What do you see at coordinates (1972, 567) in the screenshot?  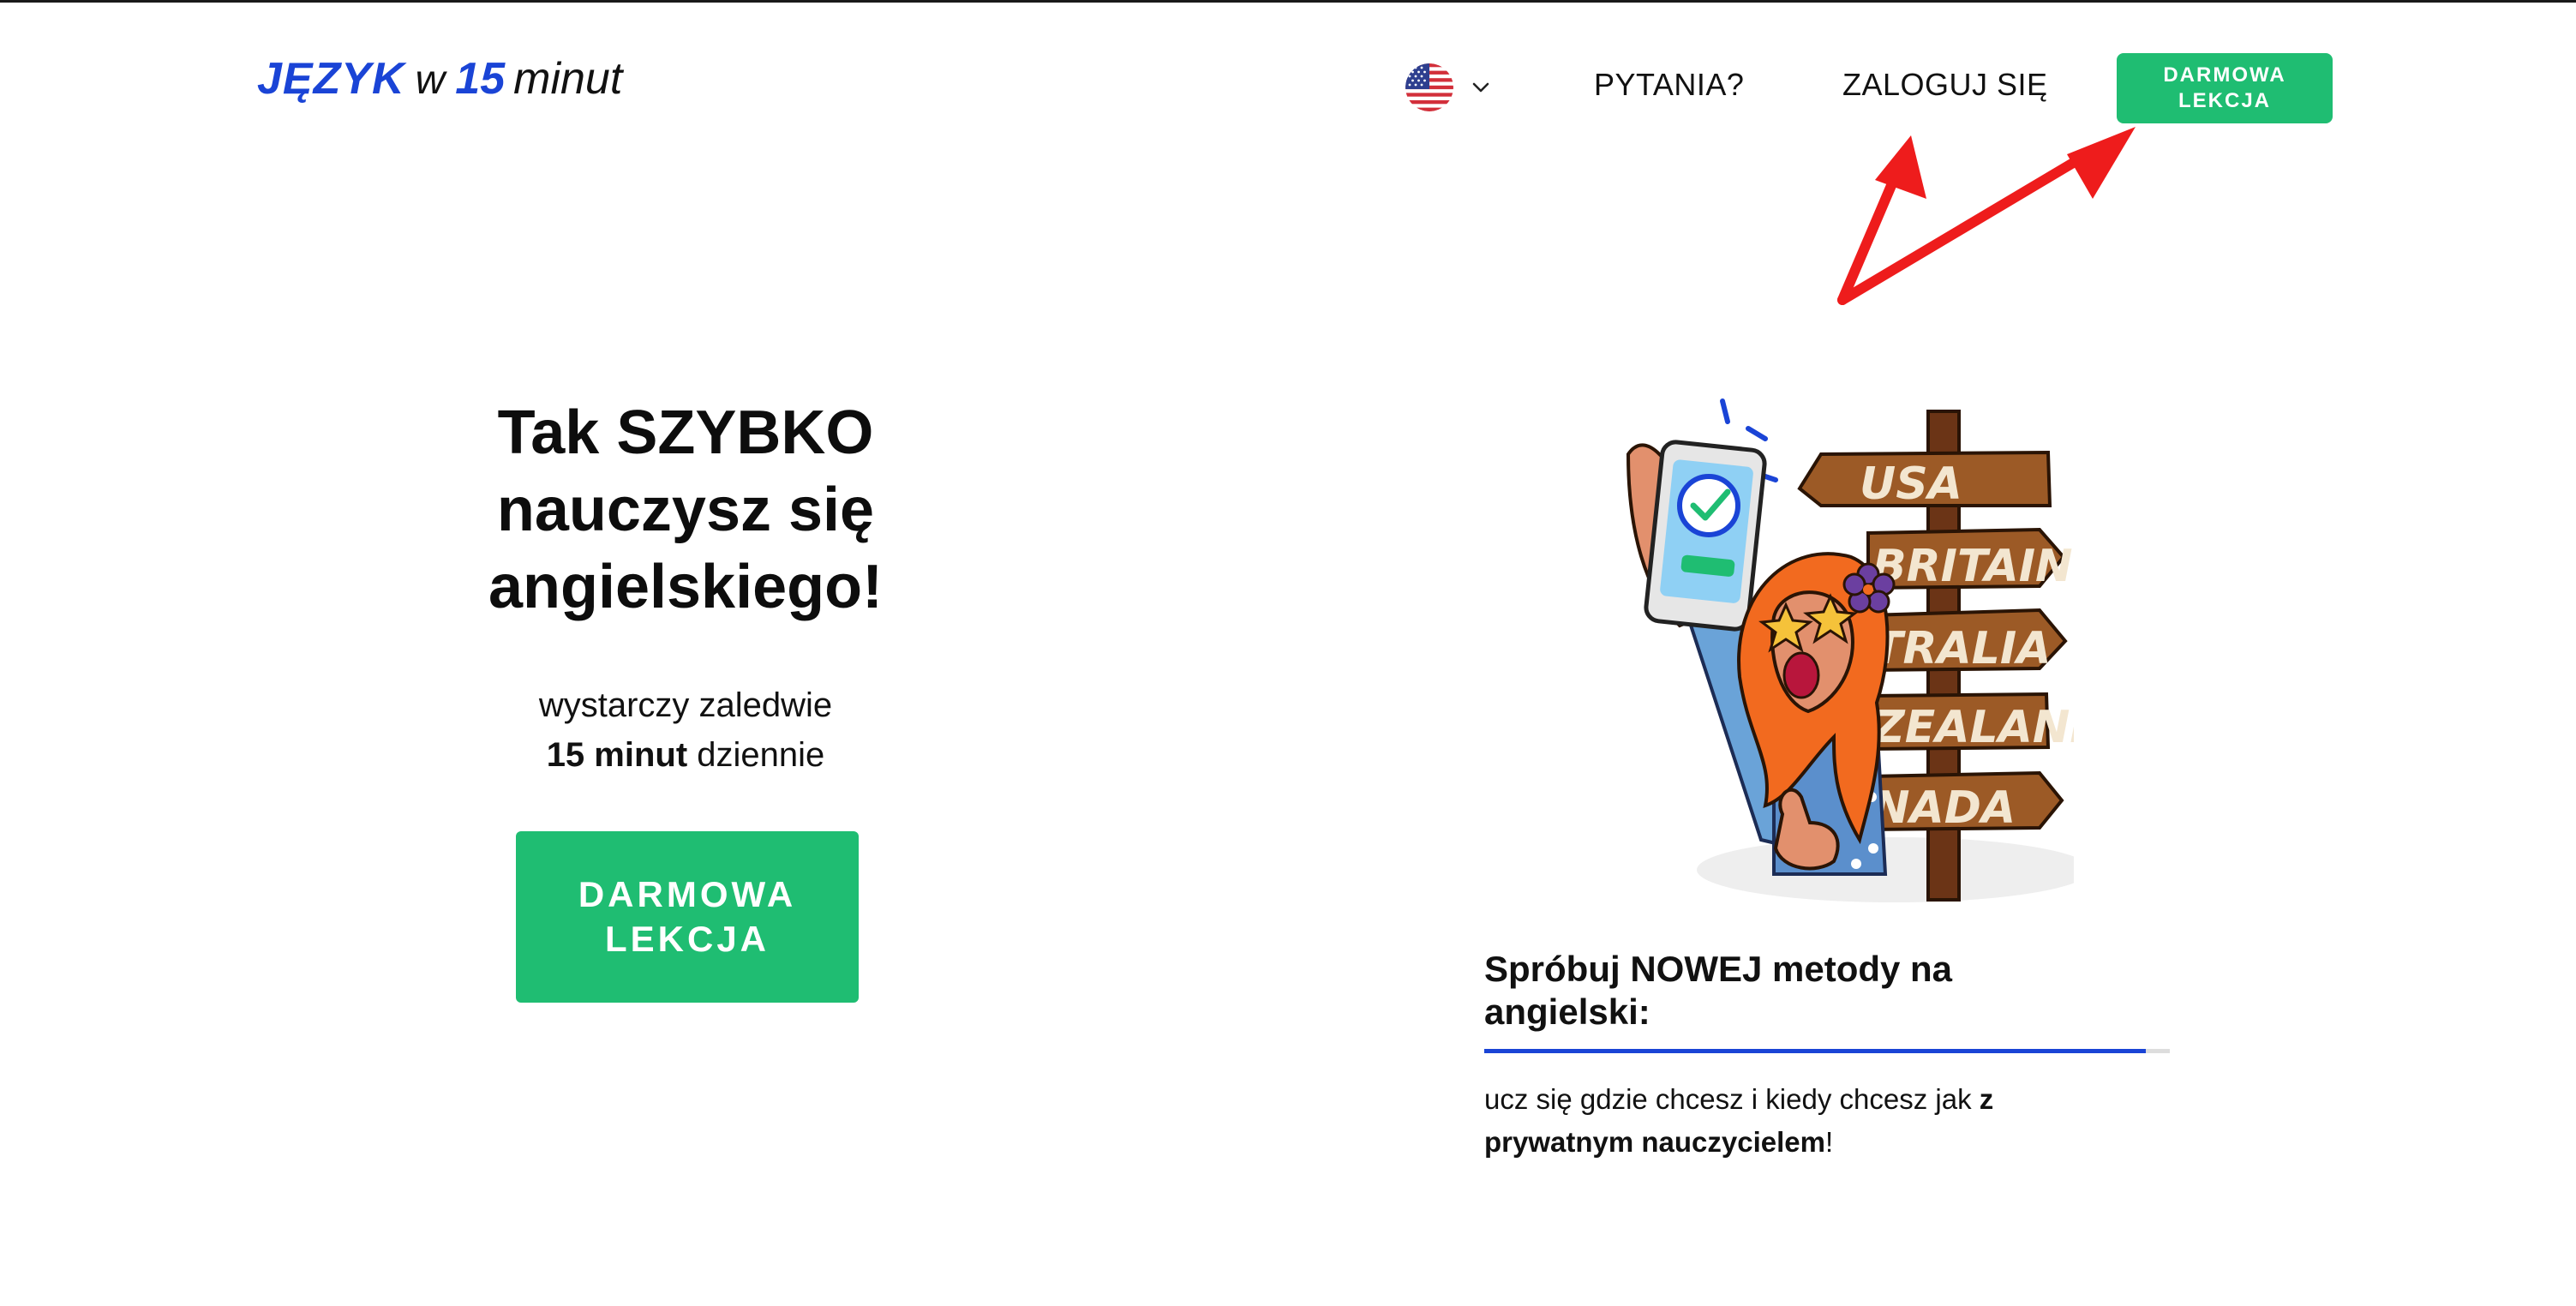 I see `sign-britain: BRITAIN` at bounding box center [1972, 567].